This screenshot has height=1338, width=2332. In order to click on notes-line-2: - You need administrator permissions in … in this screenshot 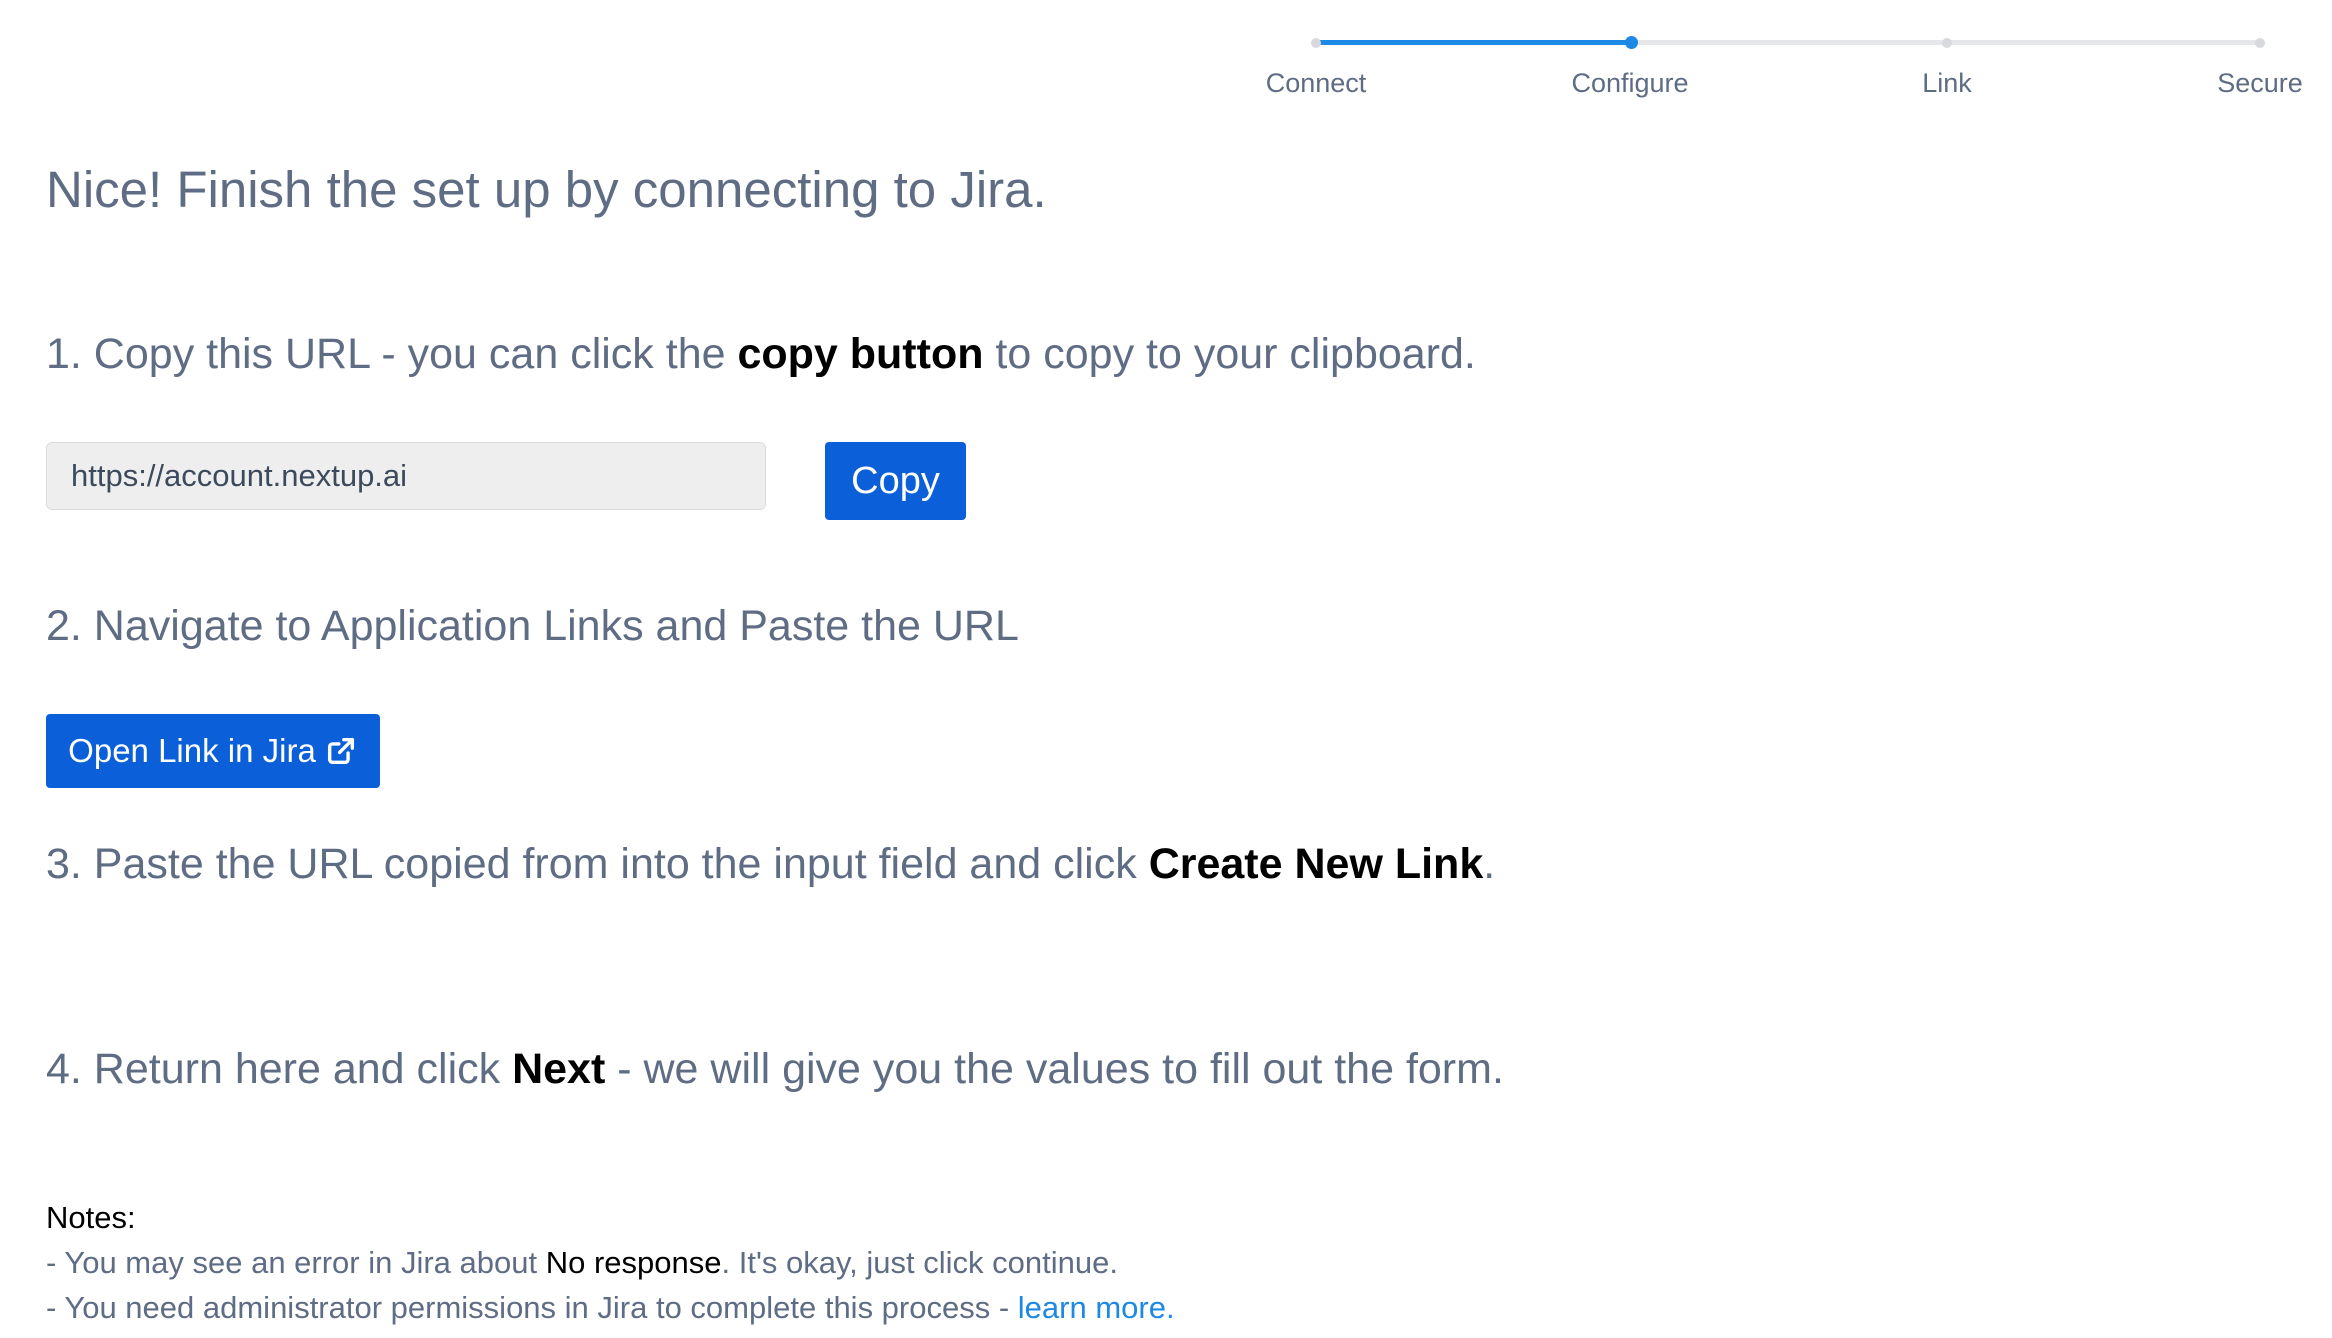, I will do `click(610, 1307)`.